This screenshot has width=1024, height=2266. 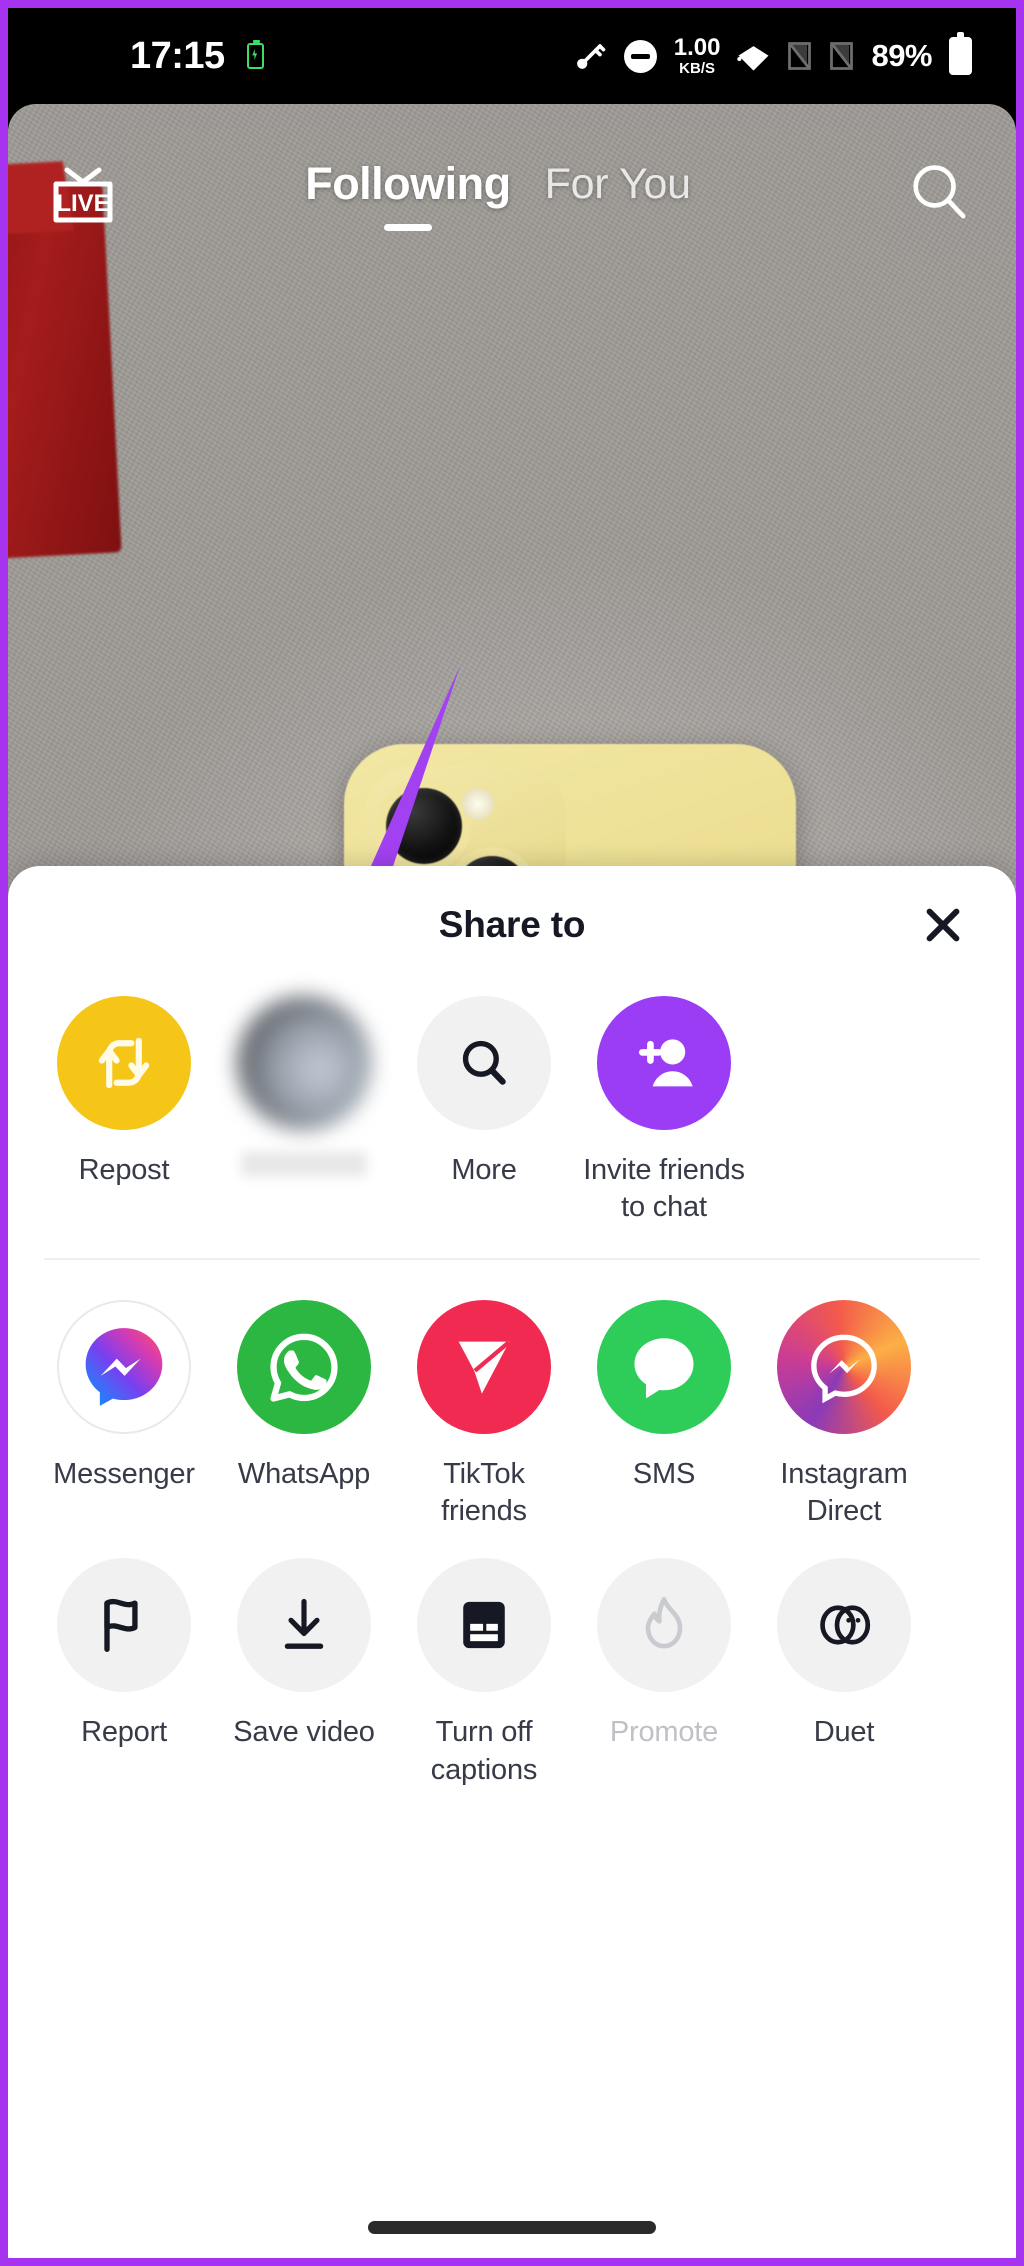 What do you see at coordinates (255, 54) in the screenshot?
I see `battery-saver-icon` at bounding box center [255, 54].